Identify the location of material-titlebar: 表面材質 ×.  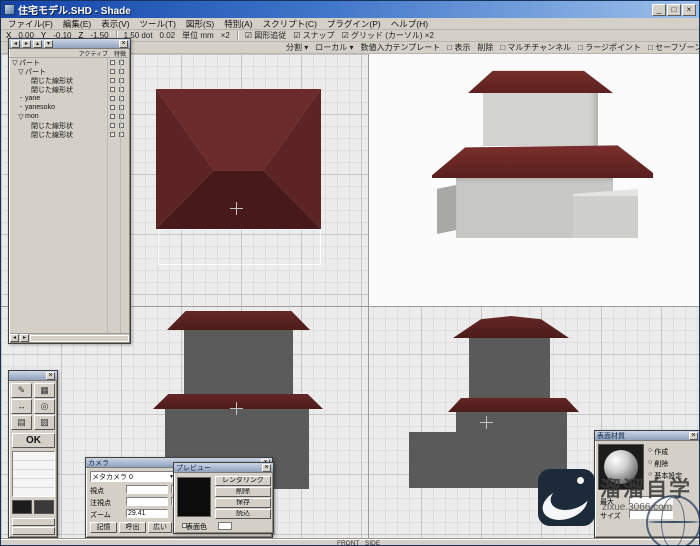
(647, 436).